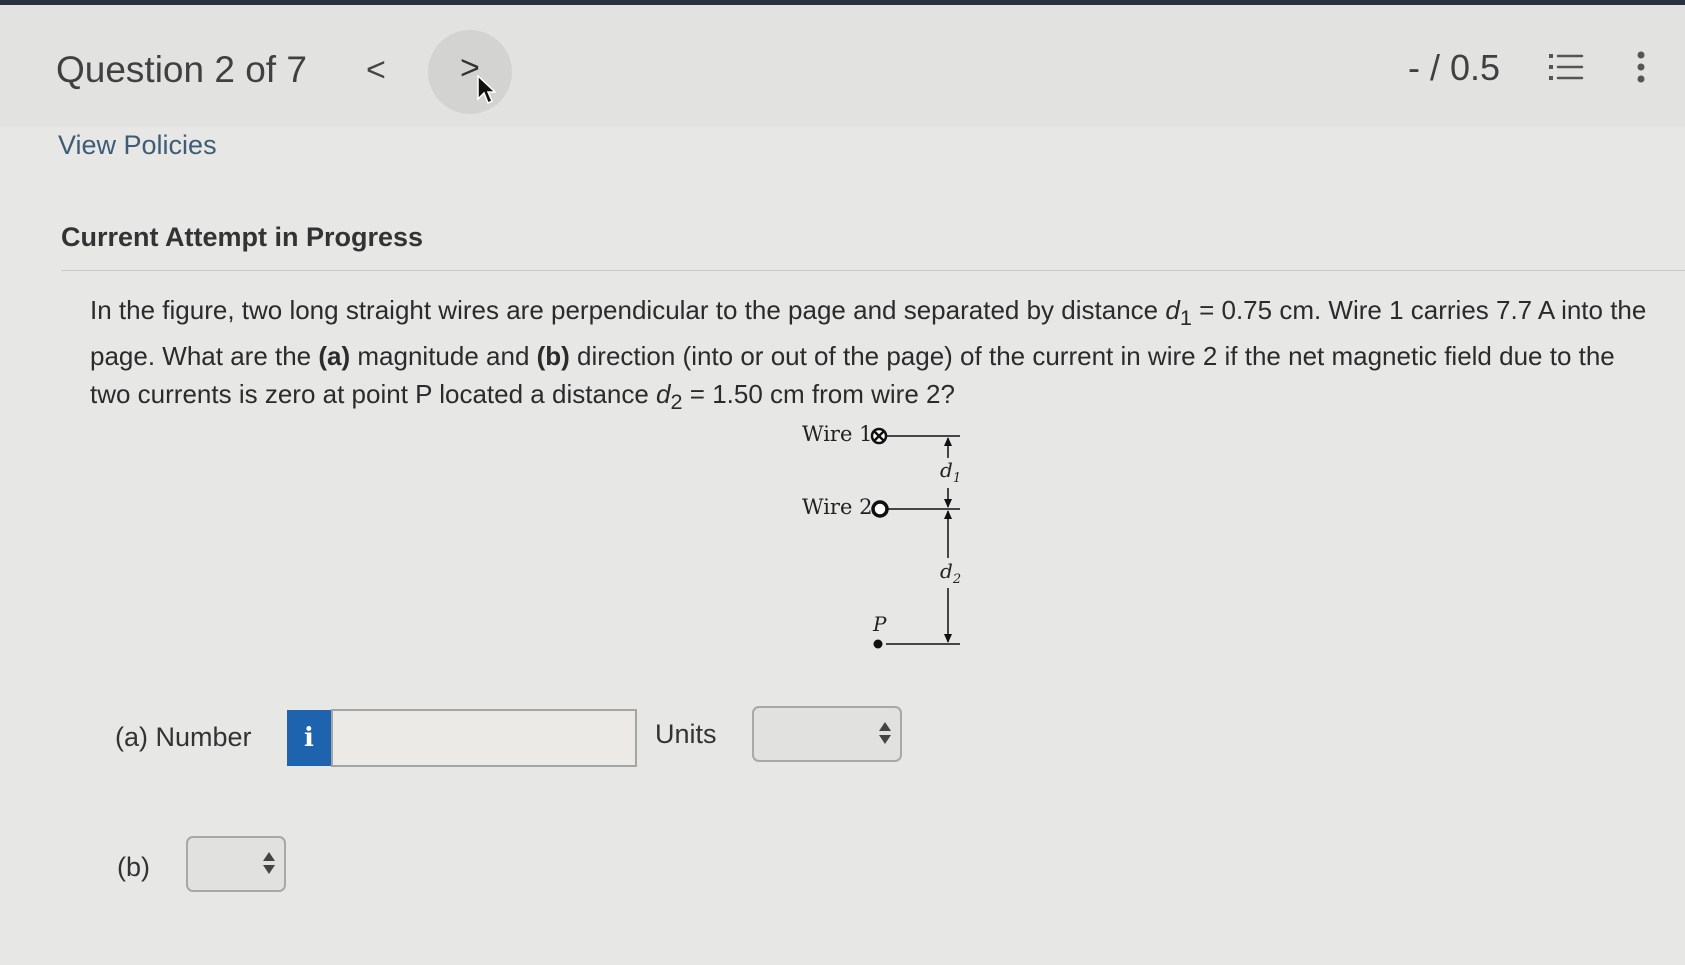  I want to click on wire2-label: Wire 2, so click(837, 507).